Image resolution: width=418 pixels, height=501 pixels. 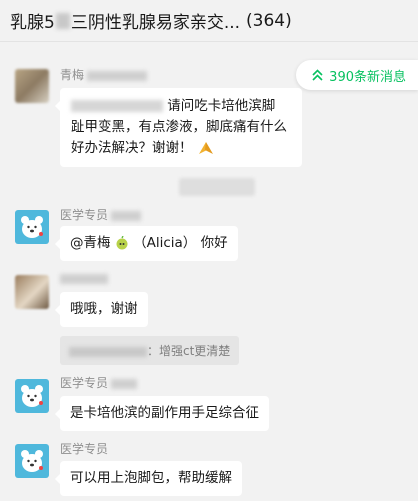 What do you see at coordinates (84, 278) in the screenshot?
I see `sender-name` at bounding box center [84, 278].